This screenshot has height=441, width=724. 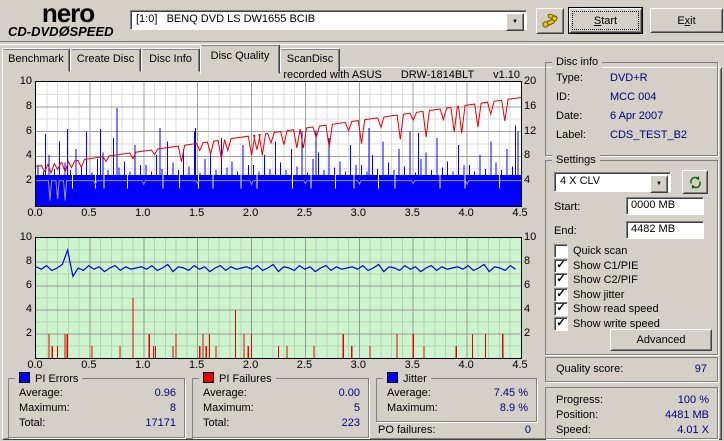 I want to click on stat-row-value: 0.00, so click(x=349, y=393).